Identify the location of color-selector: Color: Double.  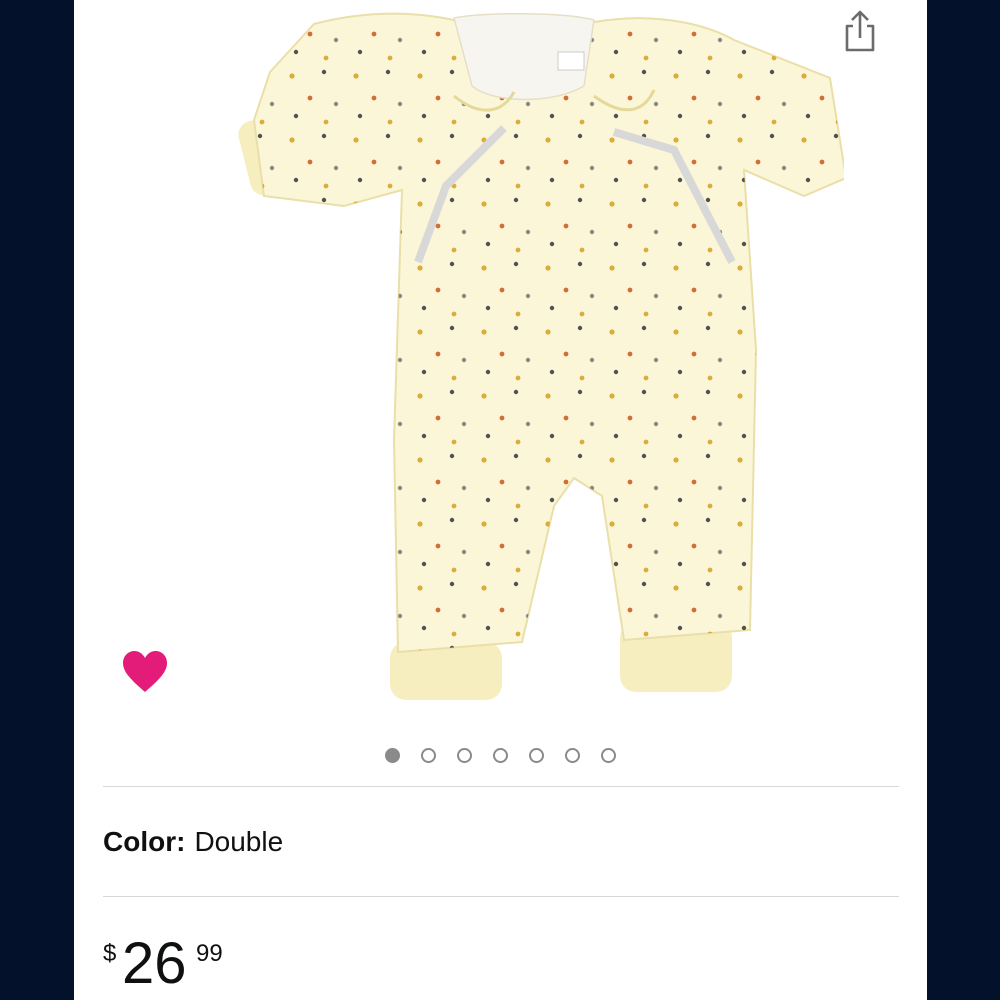
(193, 842).